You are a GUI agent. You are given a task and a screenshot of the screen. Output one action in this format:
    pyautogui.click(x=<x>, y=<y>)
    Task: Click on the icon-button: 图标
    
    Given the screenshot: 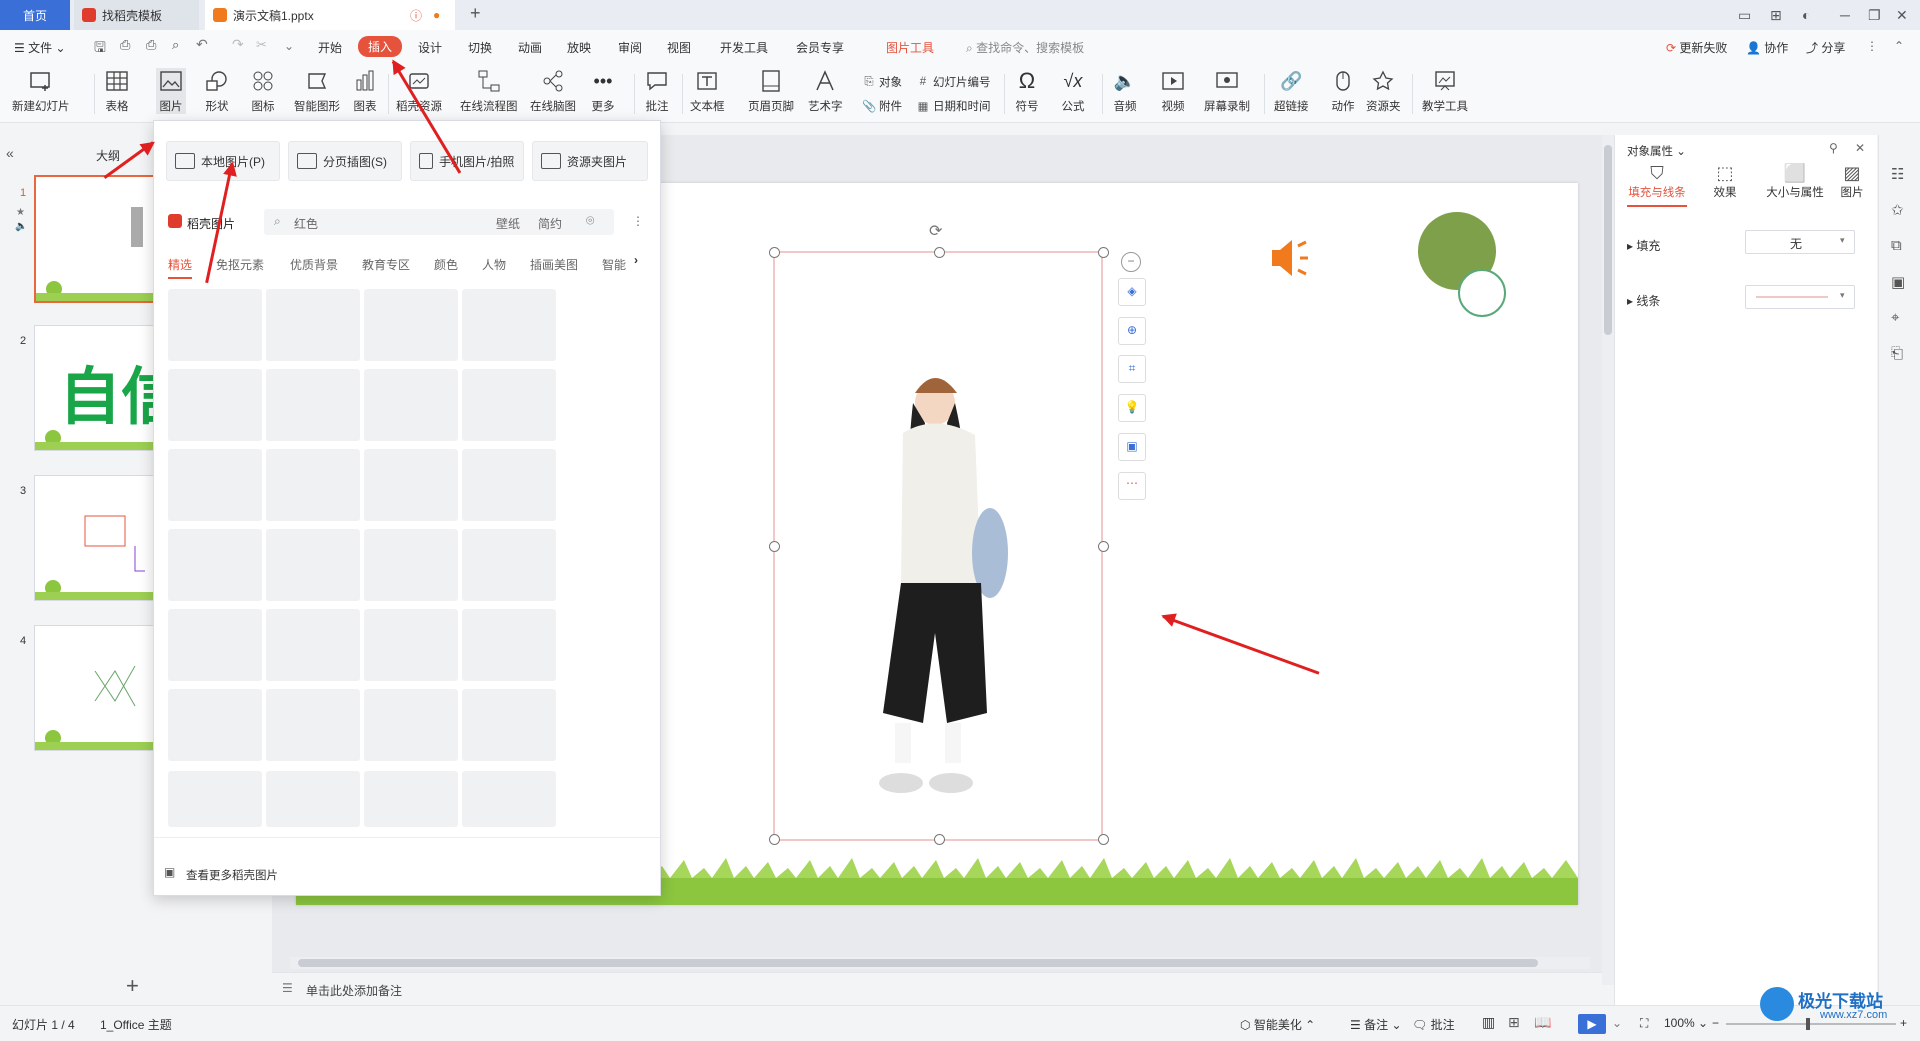 What is the action you would take?
    pyautogui.click(x=263, y=91)
    